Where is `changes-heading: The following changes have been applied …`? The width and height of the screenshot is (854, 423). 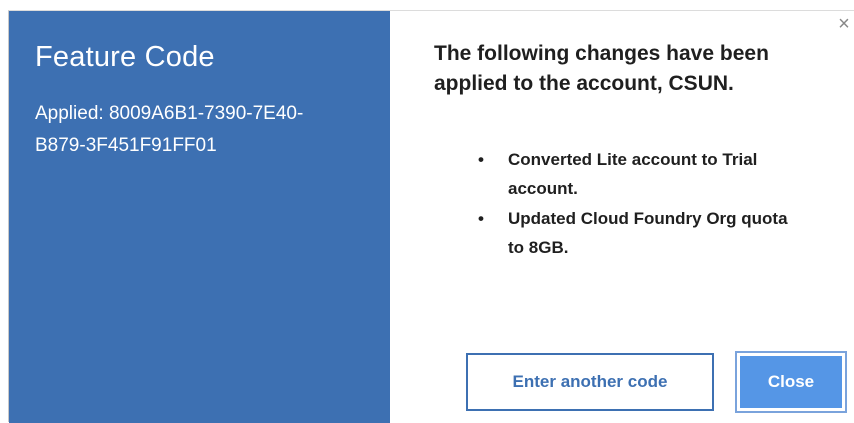
changes-heading: The following changes have been applied … is located at coordinates (601, 68).